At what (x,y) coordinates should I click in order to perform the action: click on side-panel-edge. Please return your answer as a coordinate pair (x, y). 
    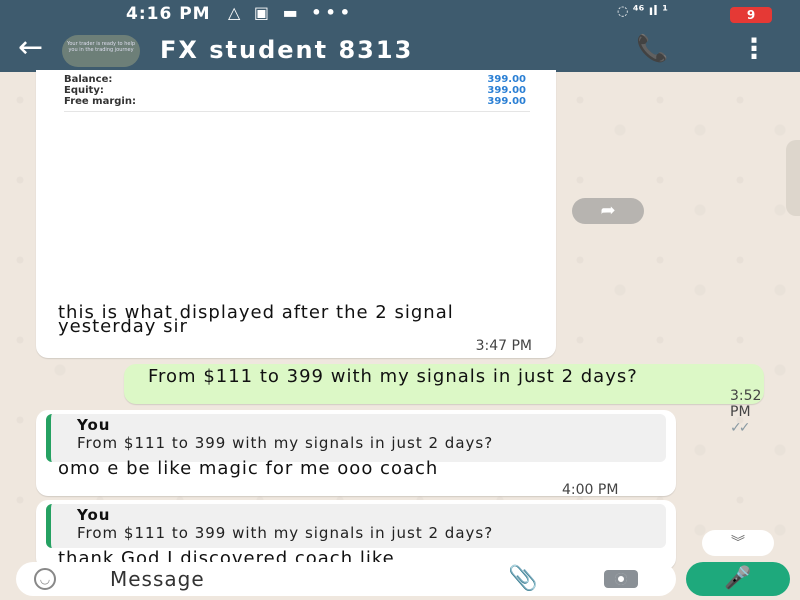
    Looking at the image, I should click on (793, 178).